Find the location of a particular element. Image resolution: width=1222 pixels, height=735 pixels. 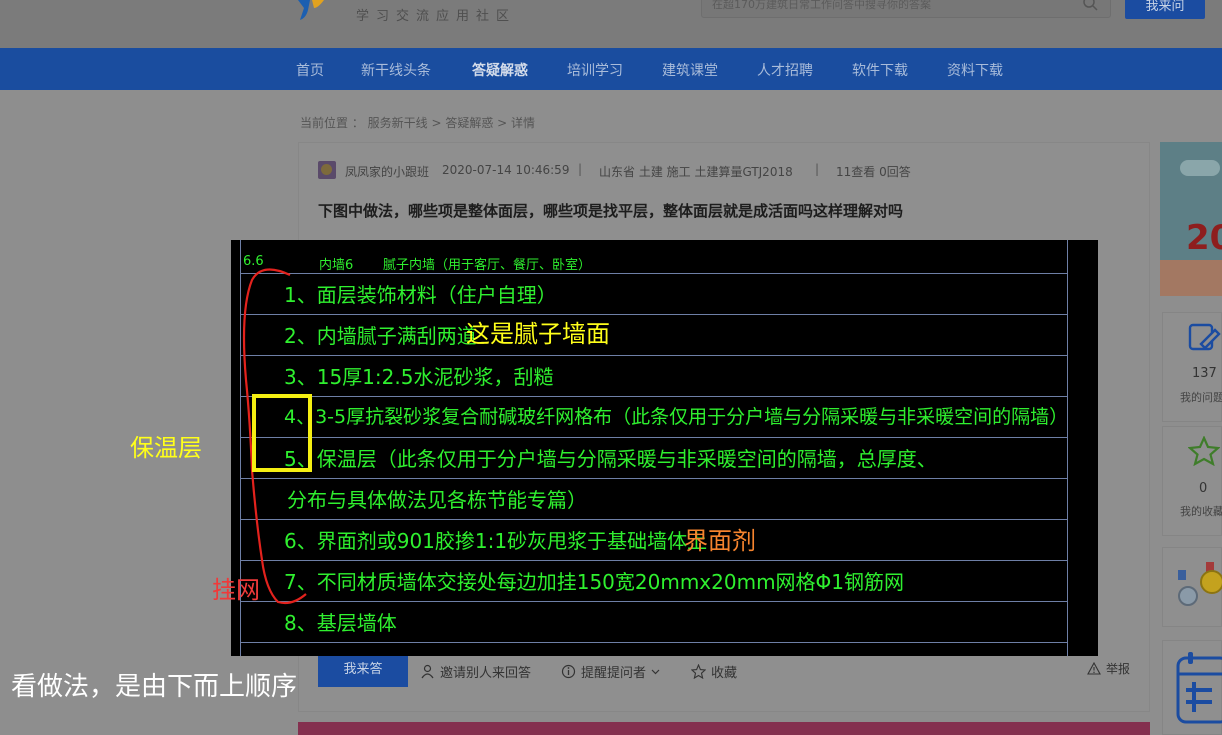

favorite-button: 收藏 is located at coordinates (714, 671).